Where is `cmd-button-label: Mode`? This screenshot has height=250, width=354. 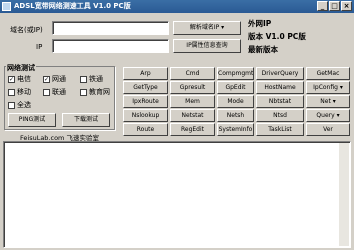
cmd-button-label: Mode is located at coordinates (235, 101).